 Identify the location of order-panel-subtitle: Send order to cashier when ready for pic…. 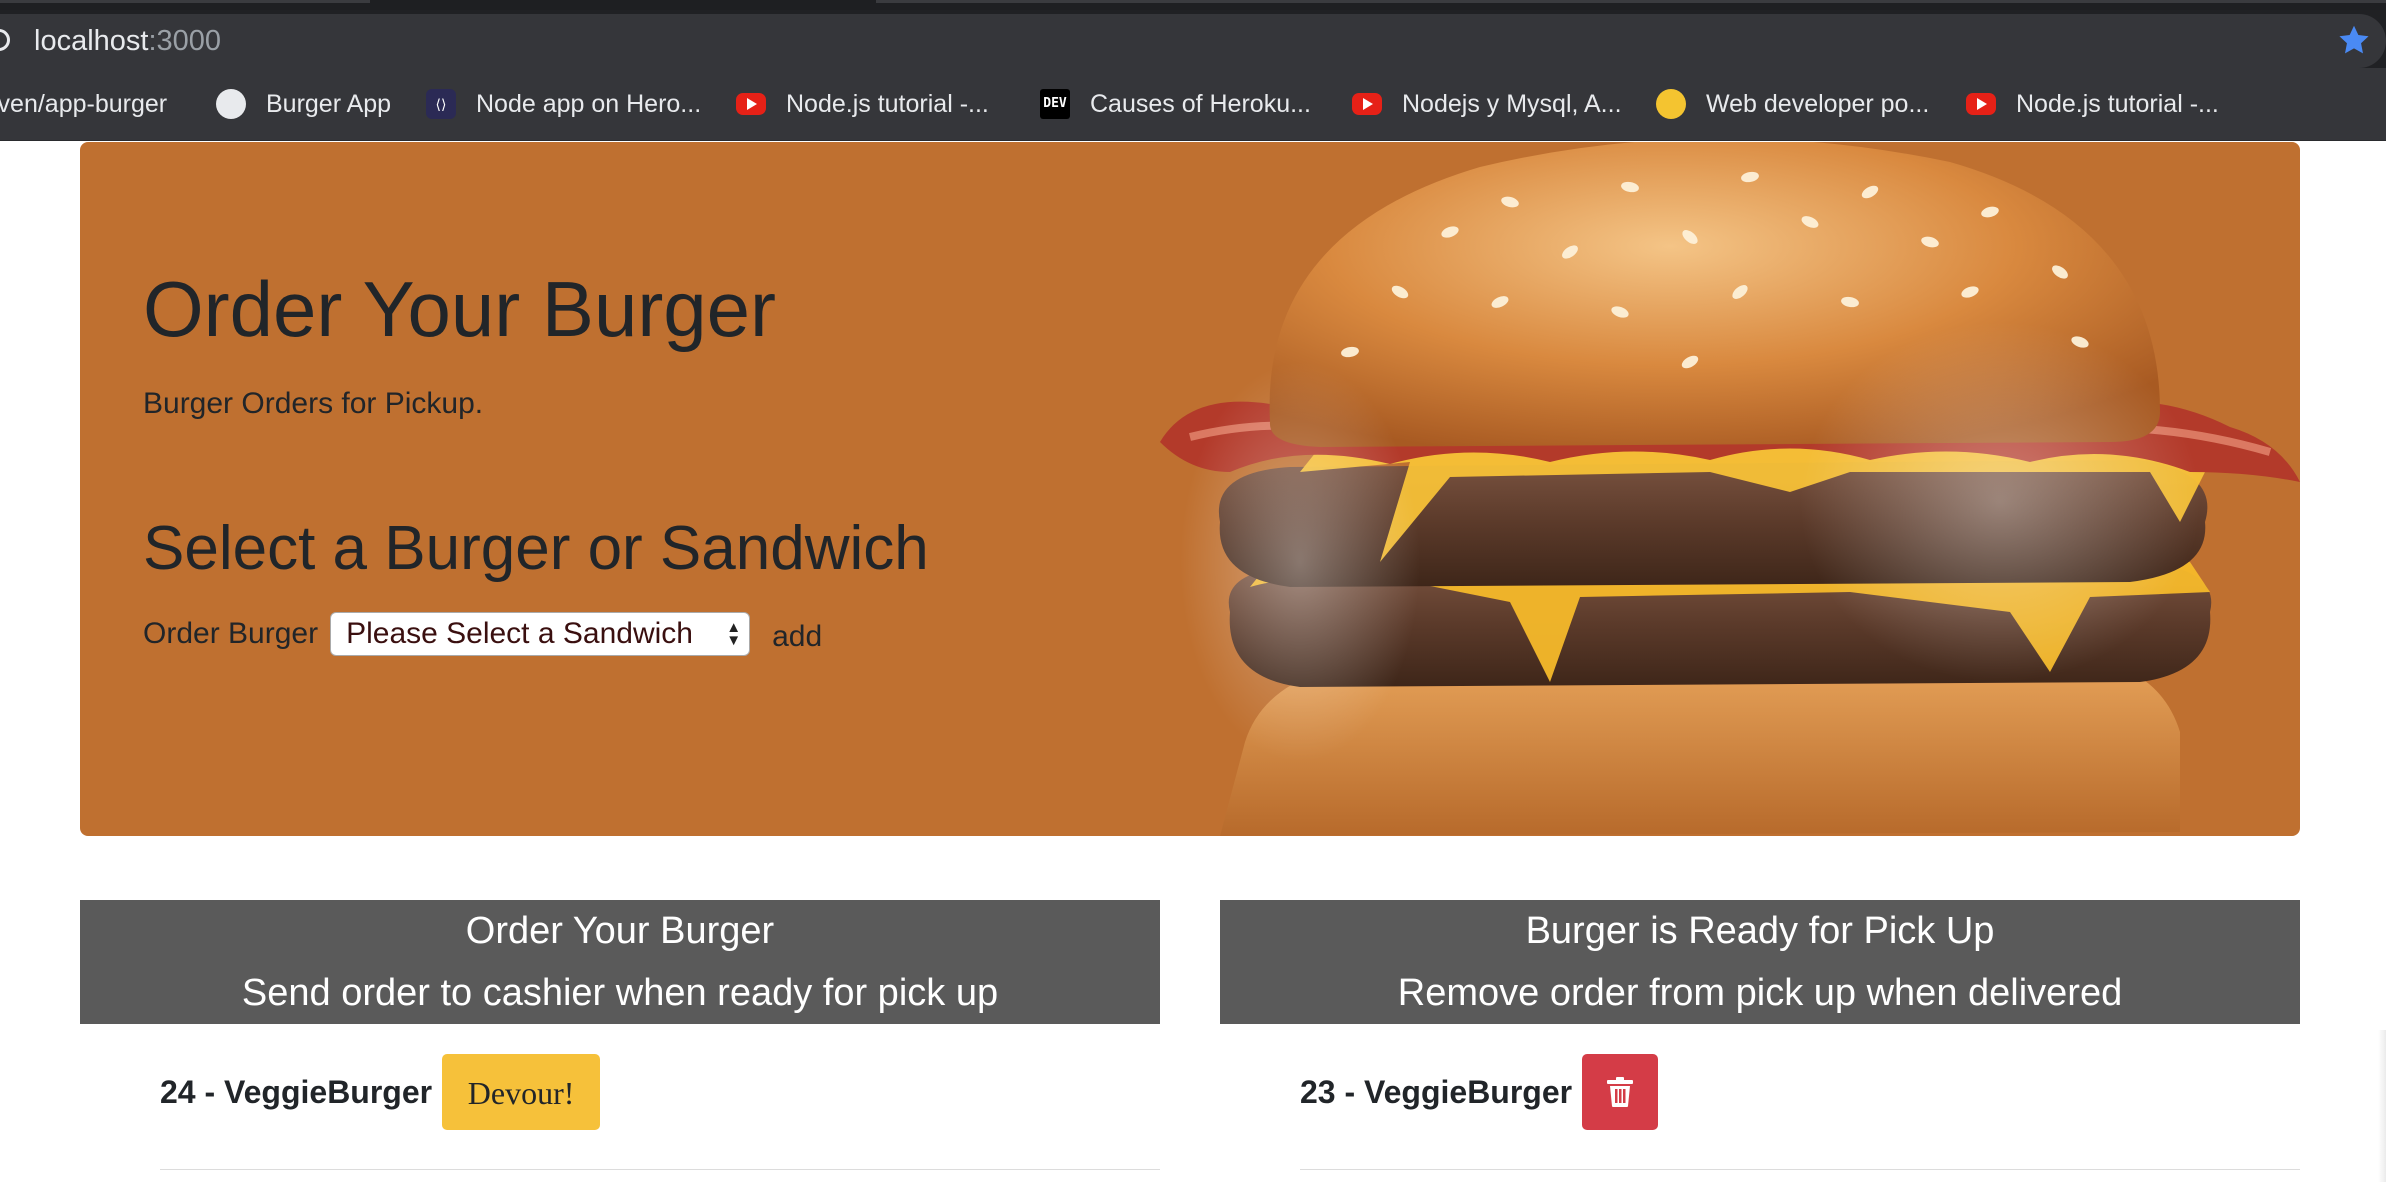
(620, 993).